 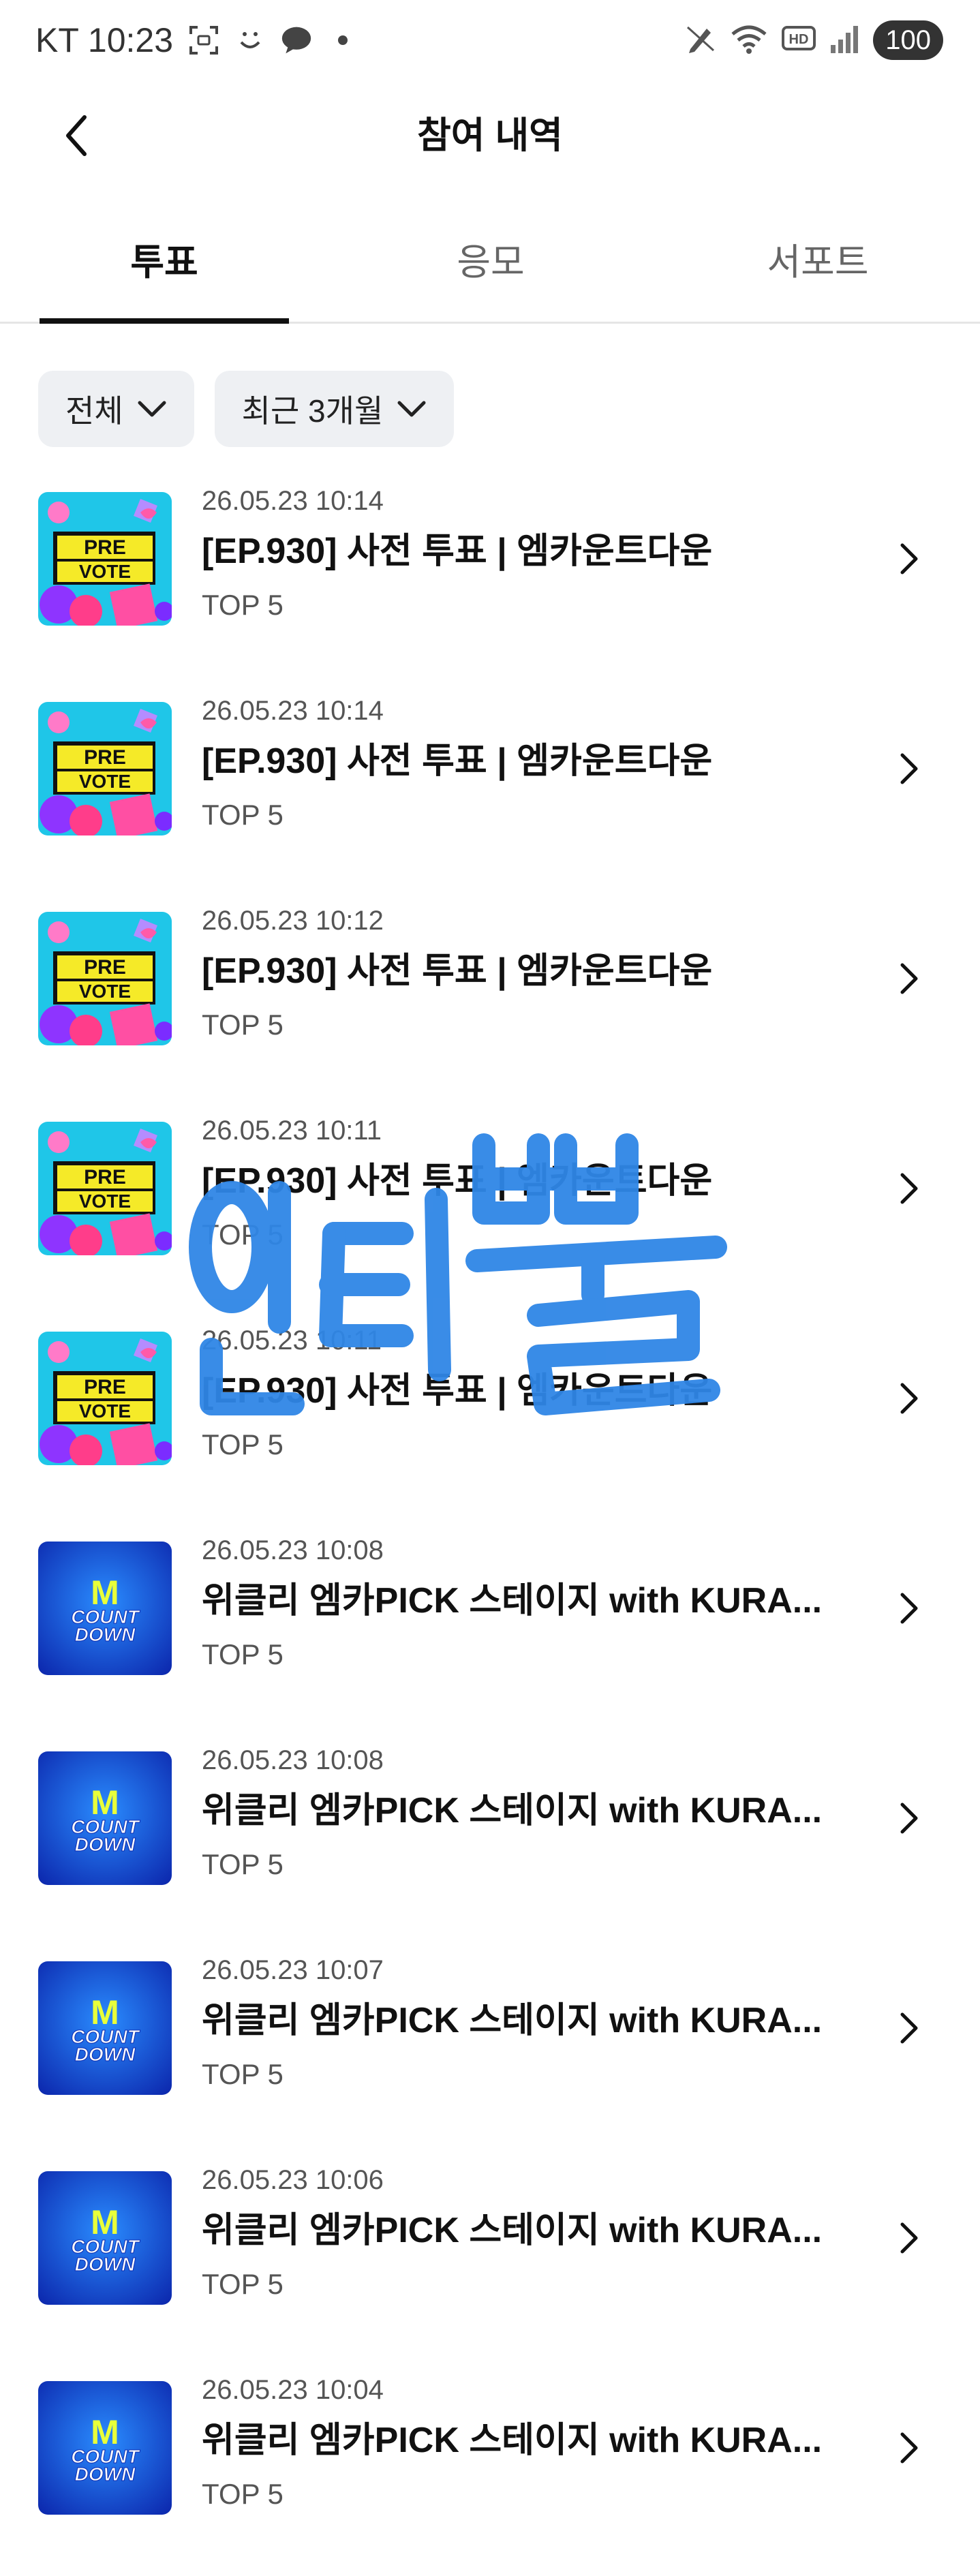 What do you see at coordinates (196, 40) in the screenshot?
I see `status-left: KT 10:23` at bounding box center [196, 40].